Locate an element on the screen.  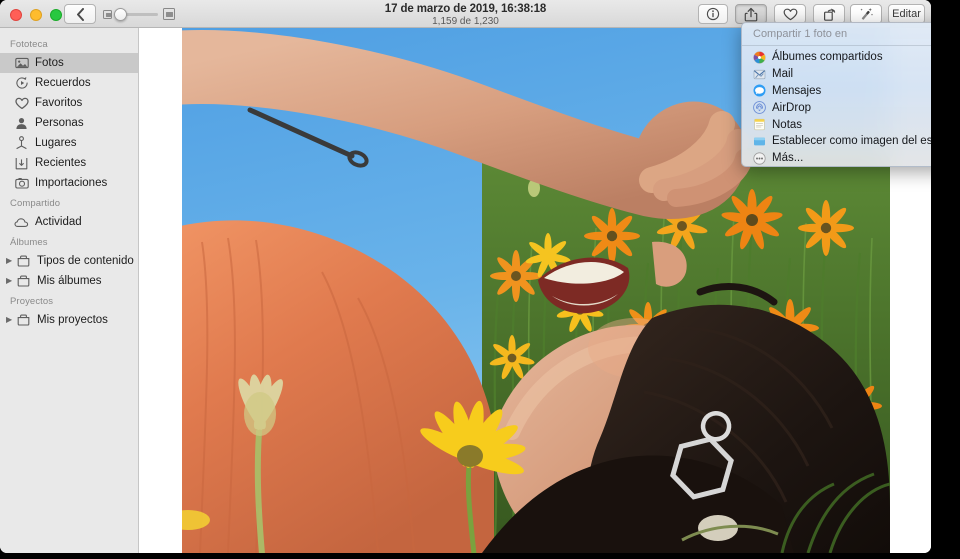
share-menu-item-label: Mail is located at coordinates (783, 74).